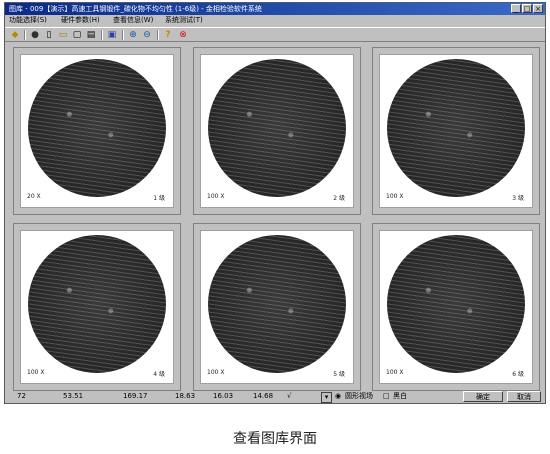 This screenshot has height=454, width=550. What do you see at coordinates (339, 374) in the screenshot?
I see `grade-label: 5 级` at bounding box center [339, 374].